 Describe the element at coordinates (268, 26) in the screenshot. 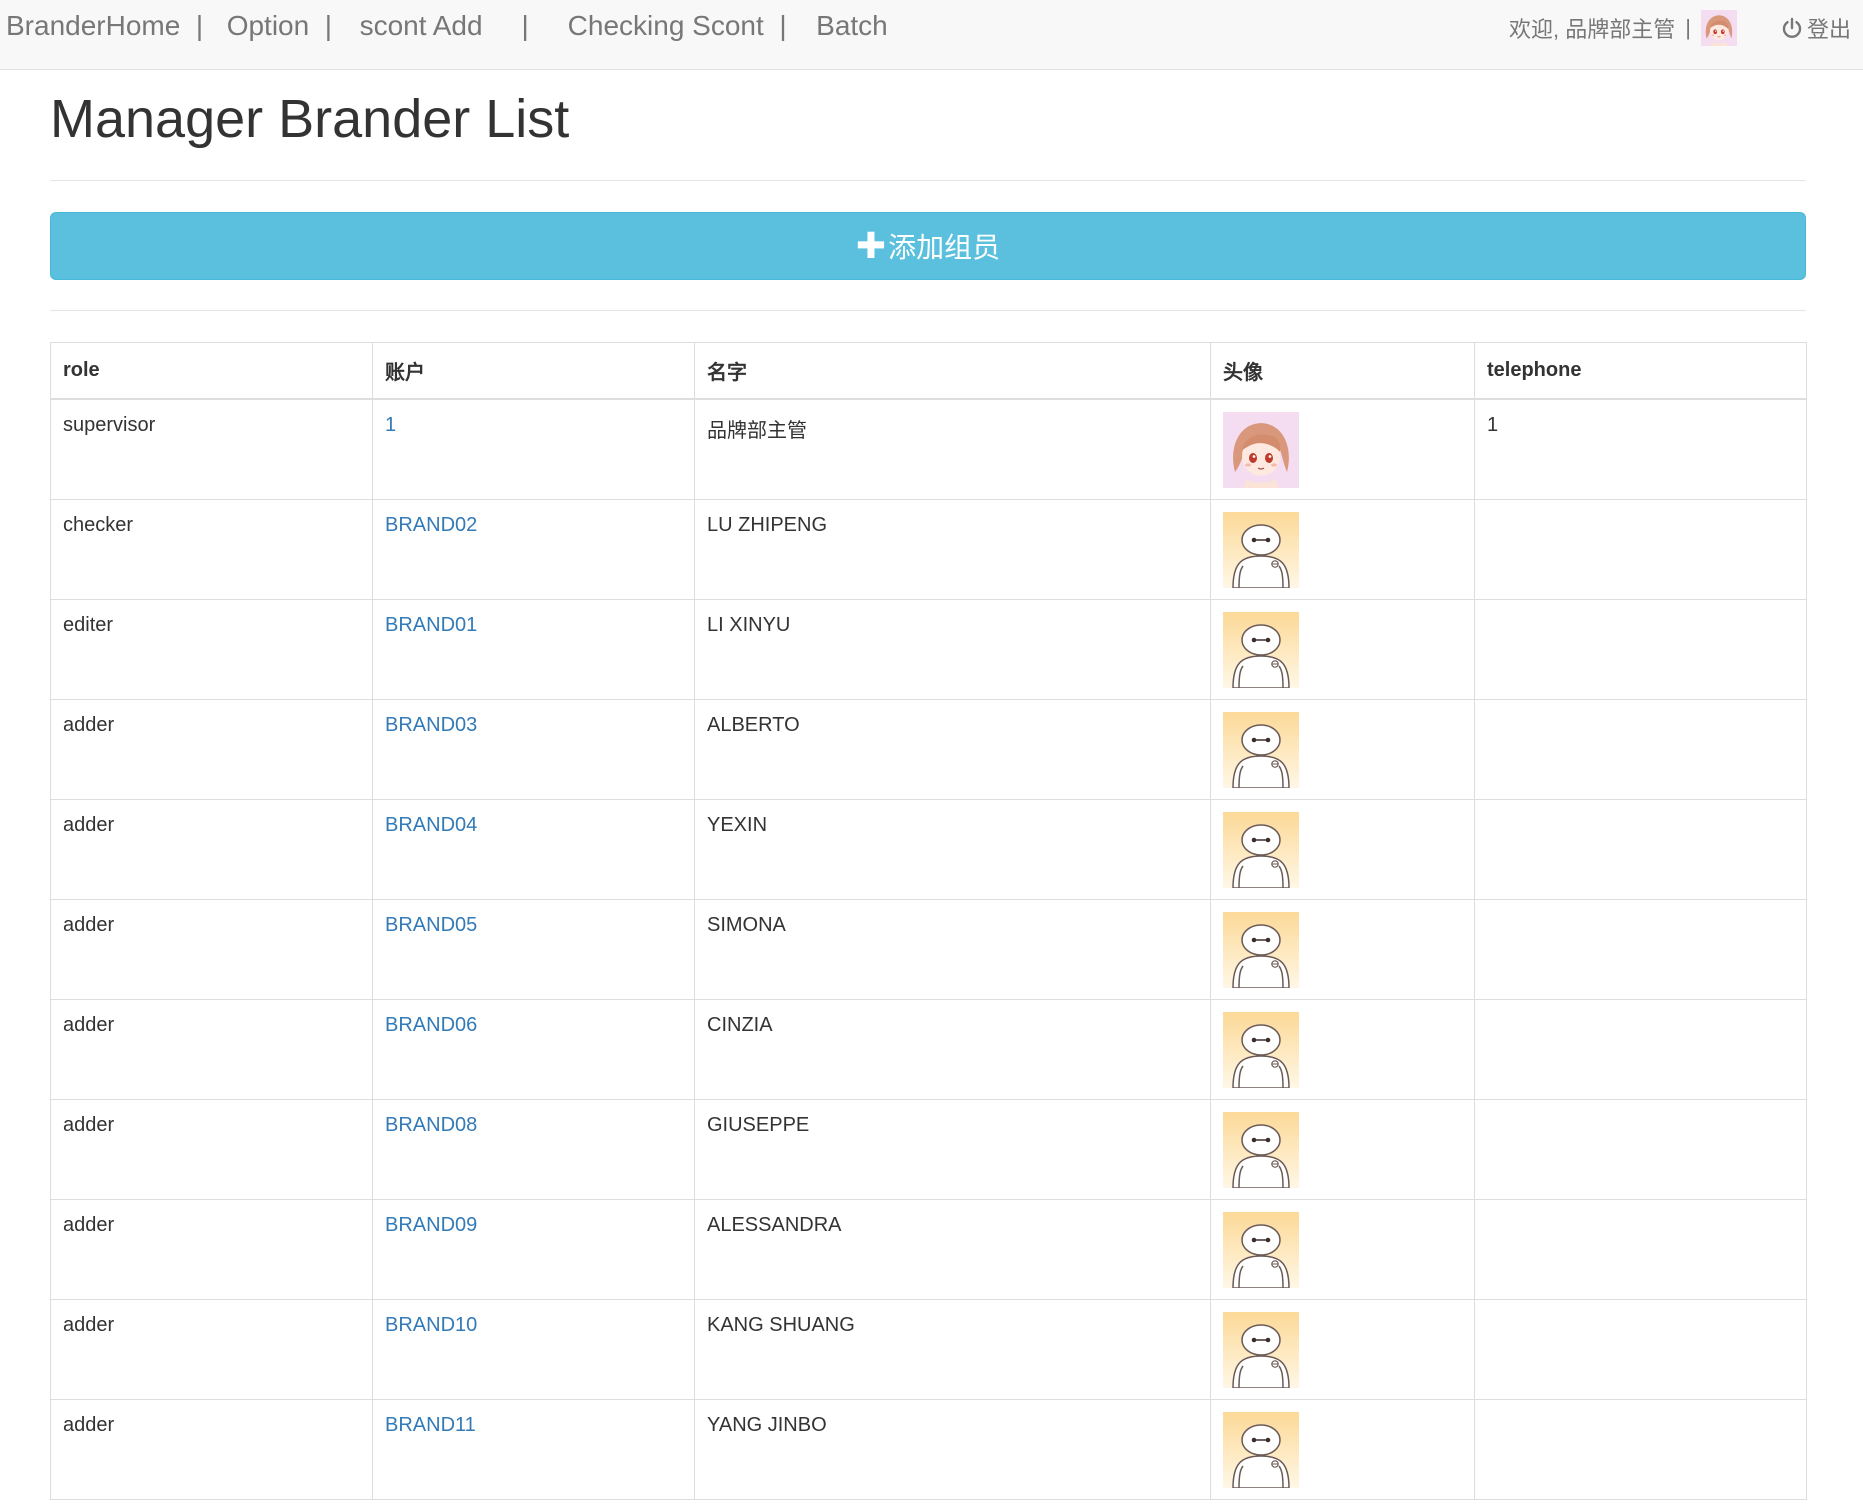

I see `nav-option: Option` at that location.